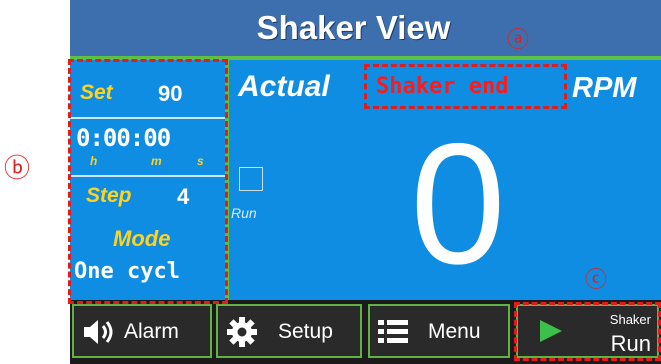 The height and width of the screenshot is (364, 661). What do you see at coordinates (596, 279) in the screenshot?
I see `annotation-marker-c: ⓒ` at bounding box center [596, 279].